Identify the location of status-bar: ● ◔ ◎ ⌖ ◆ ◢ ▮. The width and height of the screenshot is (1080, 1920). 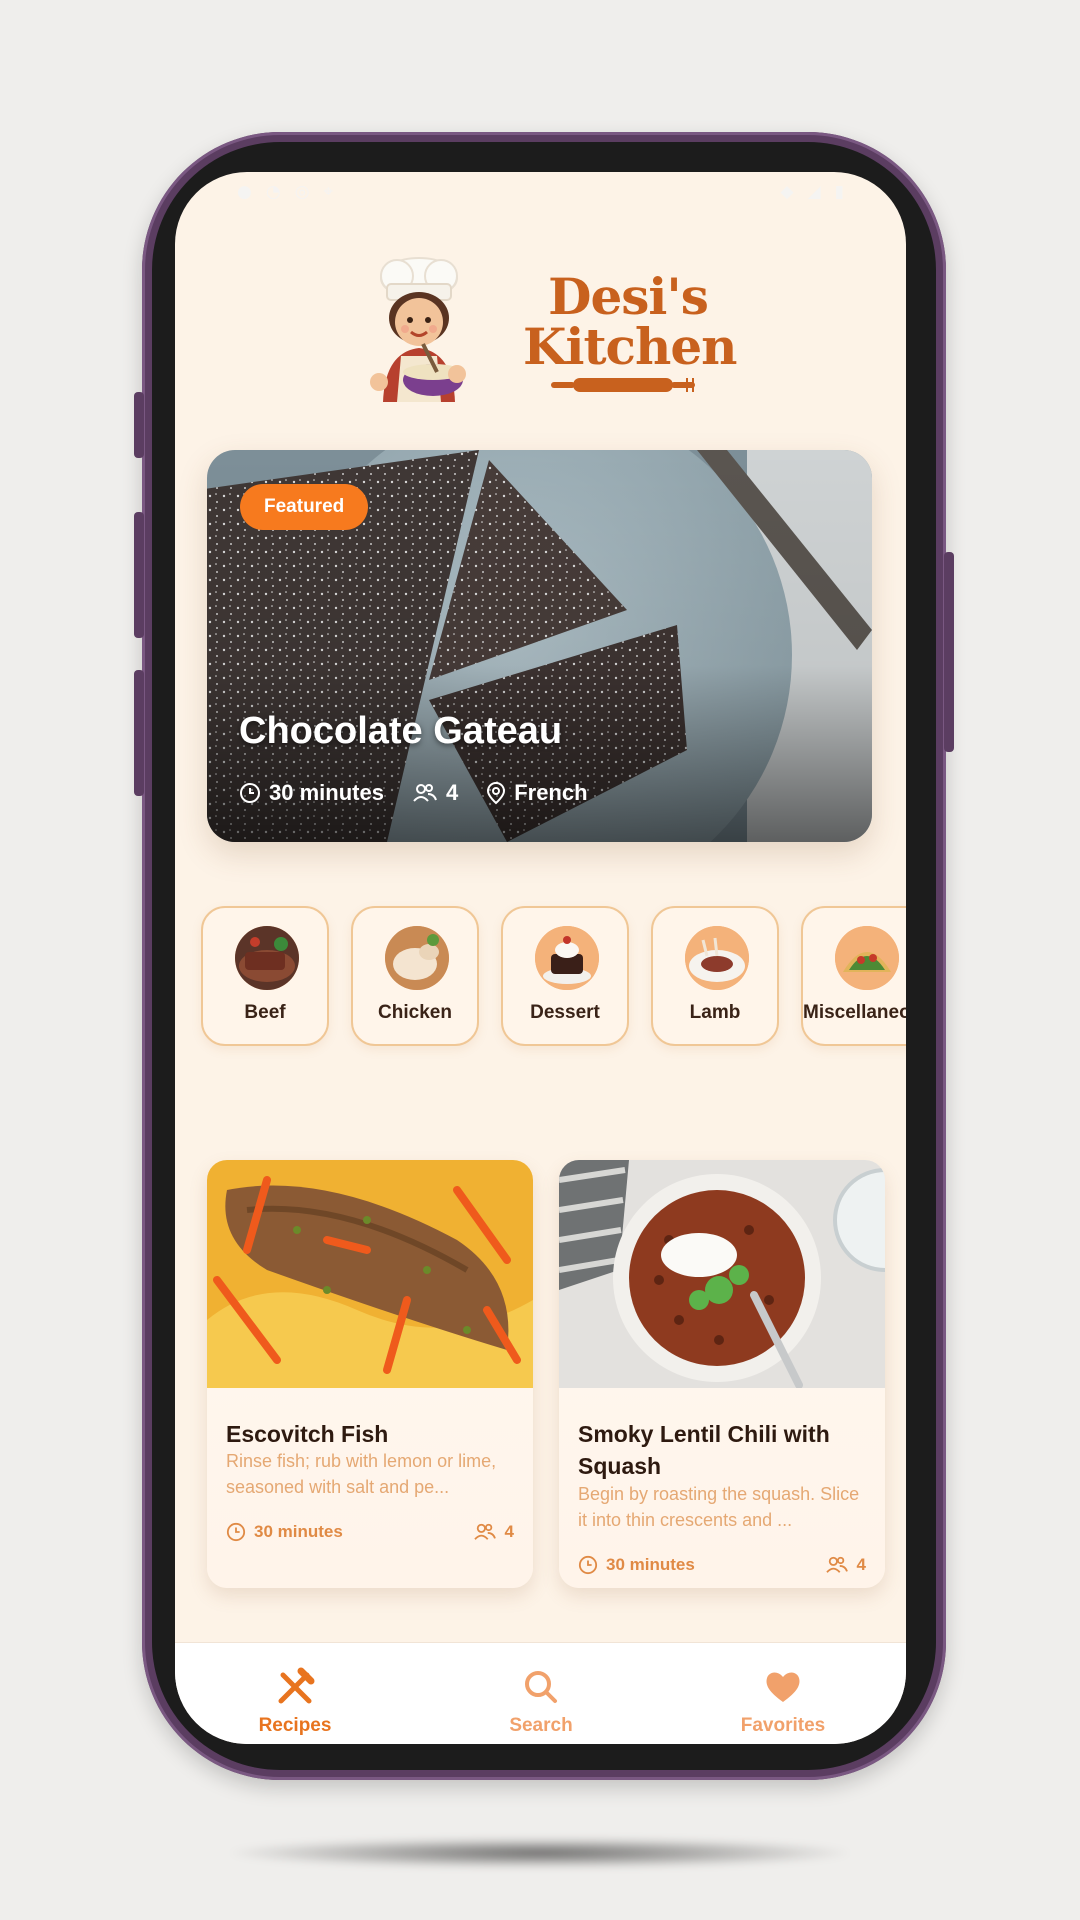
(540, 192).